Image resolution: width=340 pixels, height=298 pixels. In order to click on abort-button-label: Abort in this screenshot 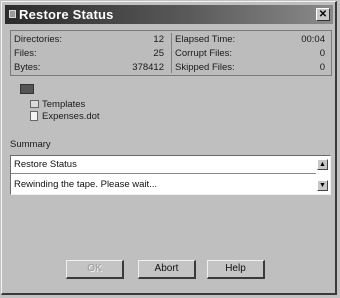, I will do `click(166, 268)`.